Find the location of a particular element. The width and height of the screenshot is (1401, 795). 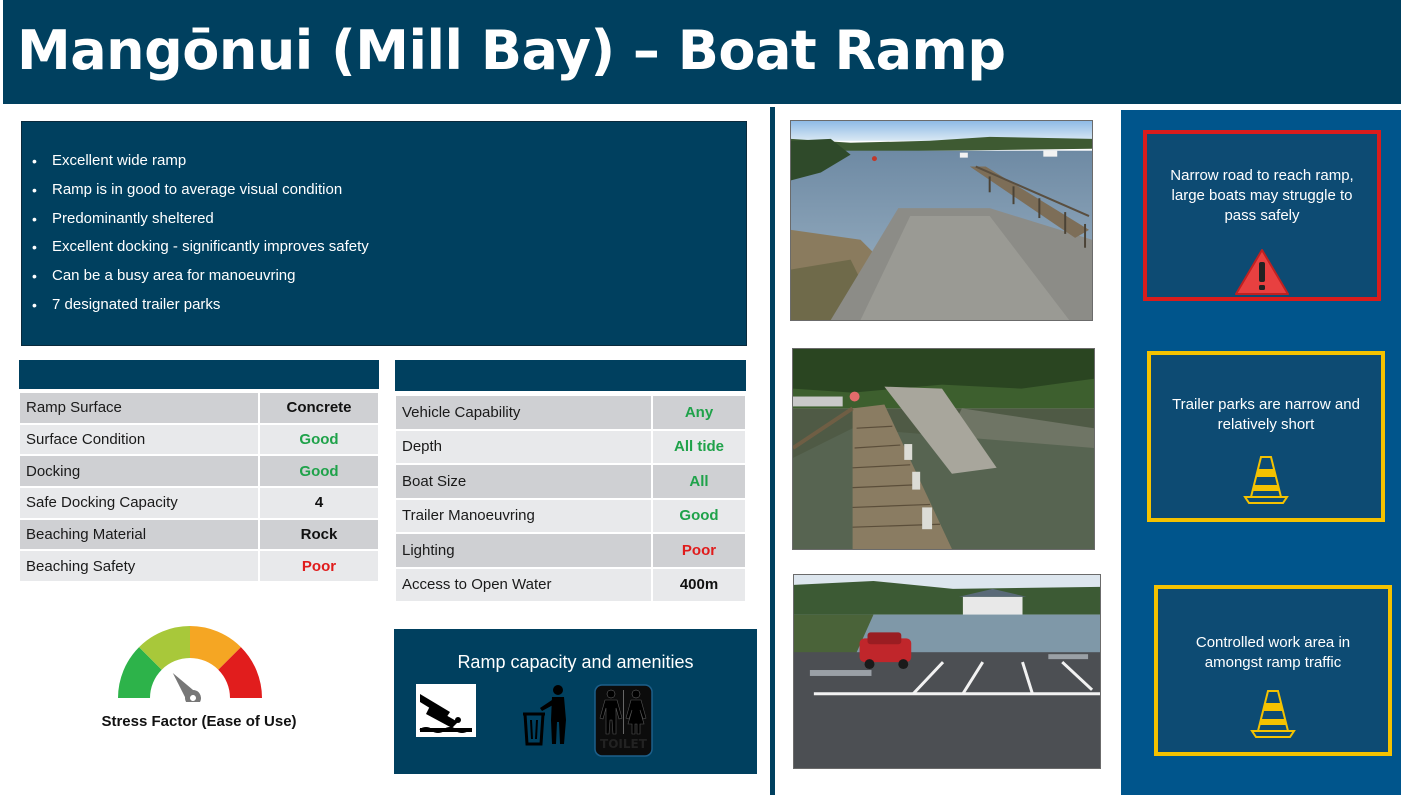

table-row: Surface Condition Good is located at coordinates (199, 439).